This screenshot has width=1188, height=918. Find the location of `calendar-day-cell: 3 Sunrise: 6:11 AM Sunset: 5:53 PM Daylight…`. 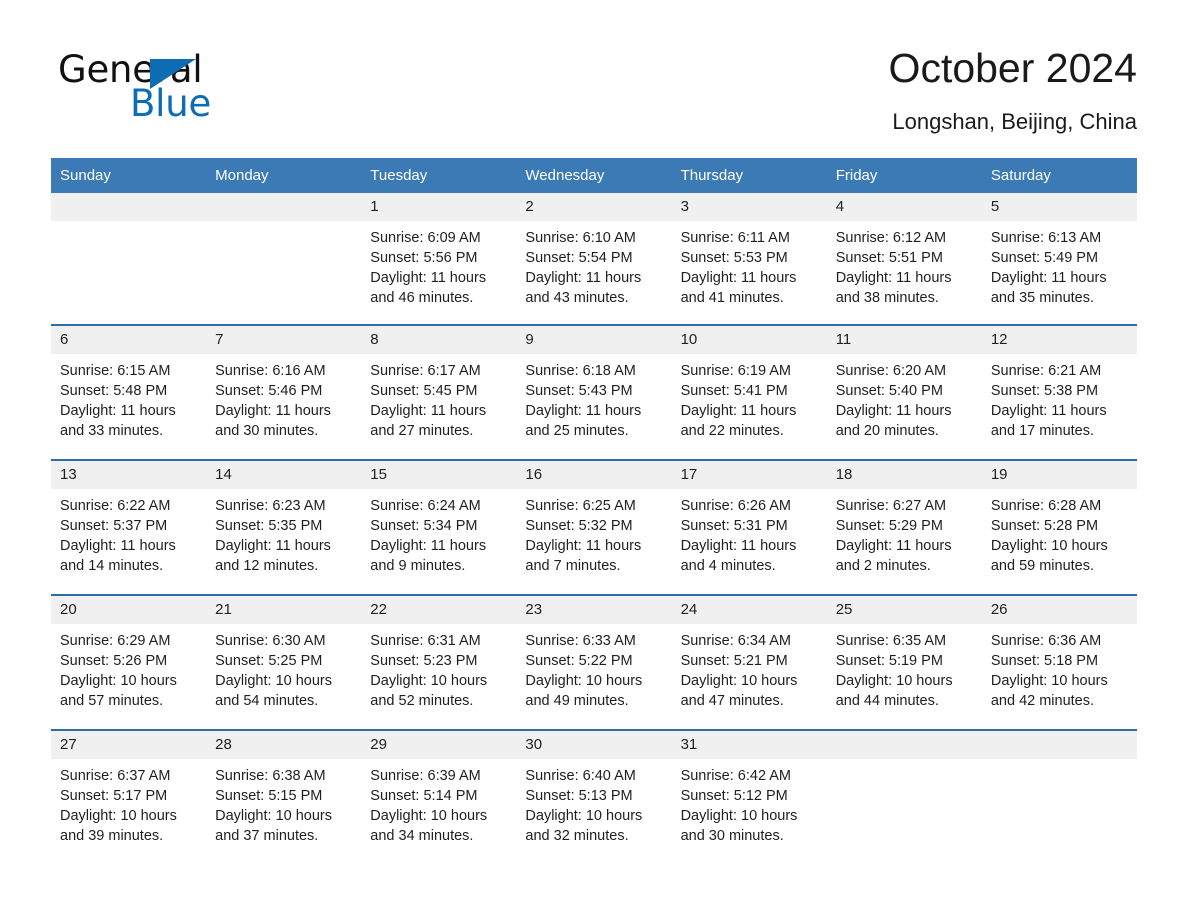

calendar-day-cell: 3 Sunrise: 6:11 AM Sunset: 5:53 PM Daylight… is located at coordinates (749, 259).